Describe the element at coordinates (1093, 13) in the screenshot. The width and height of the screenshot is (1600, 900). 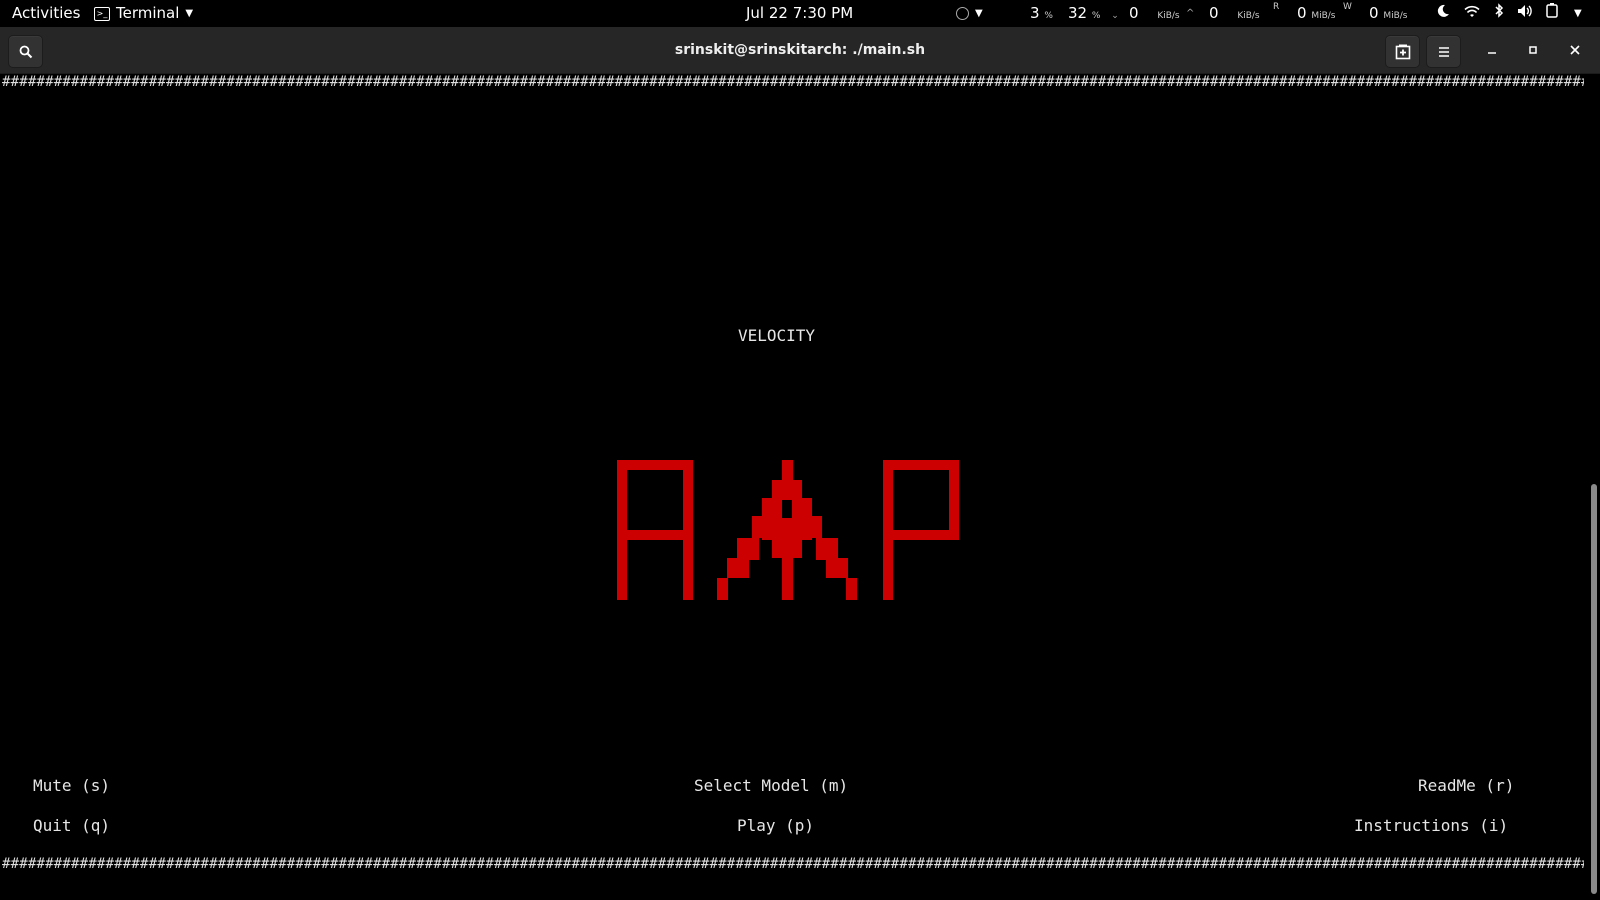
I see `memory-usage: 32 % ⌄` at that location.